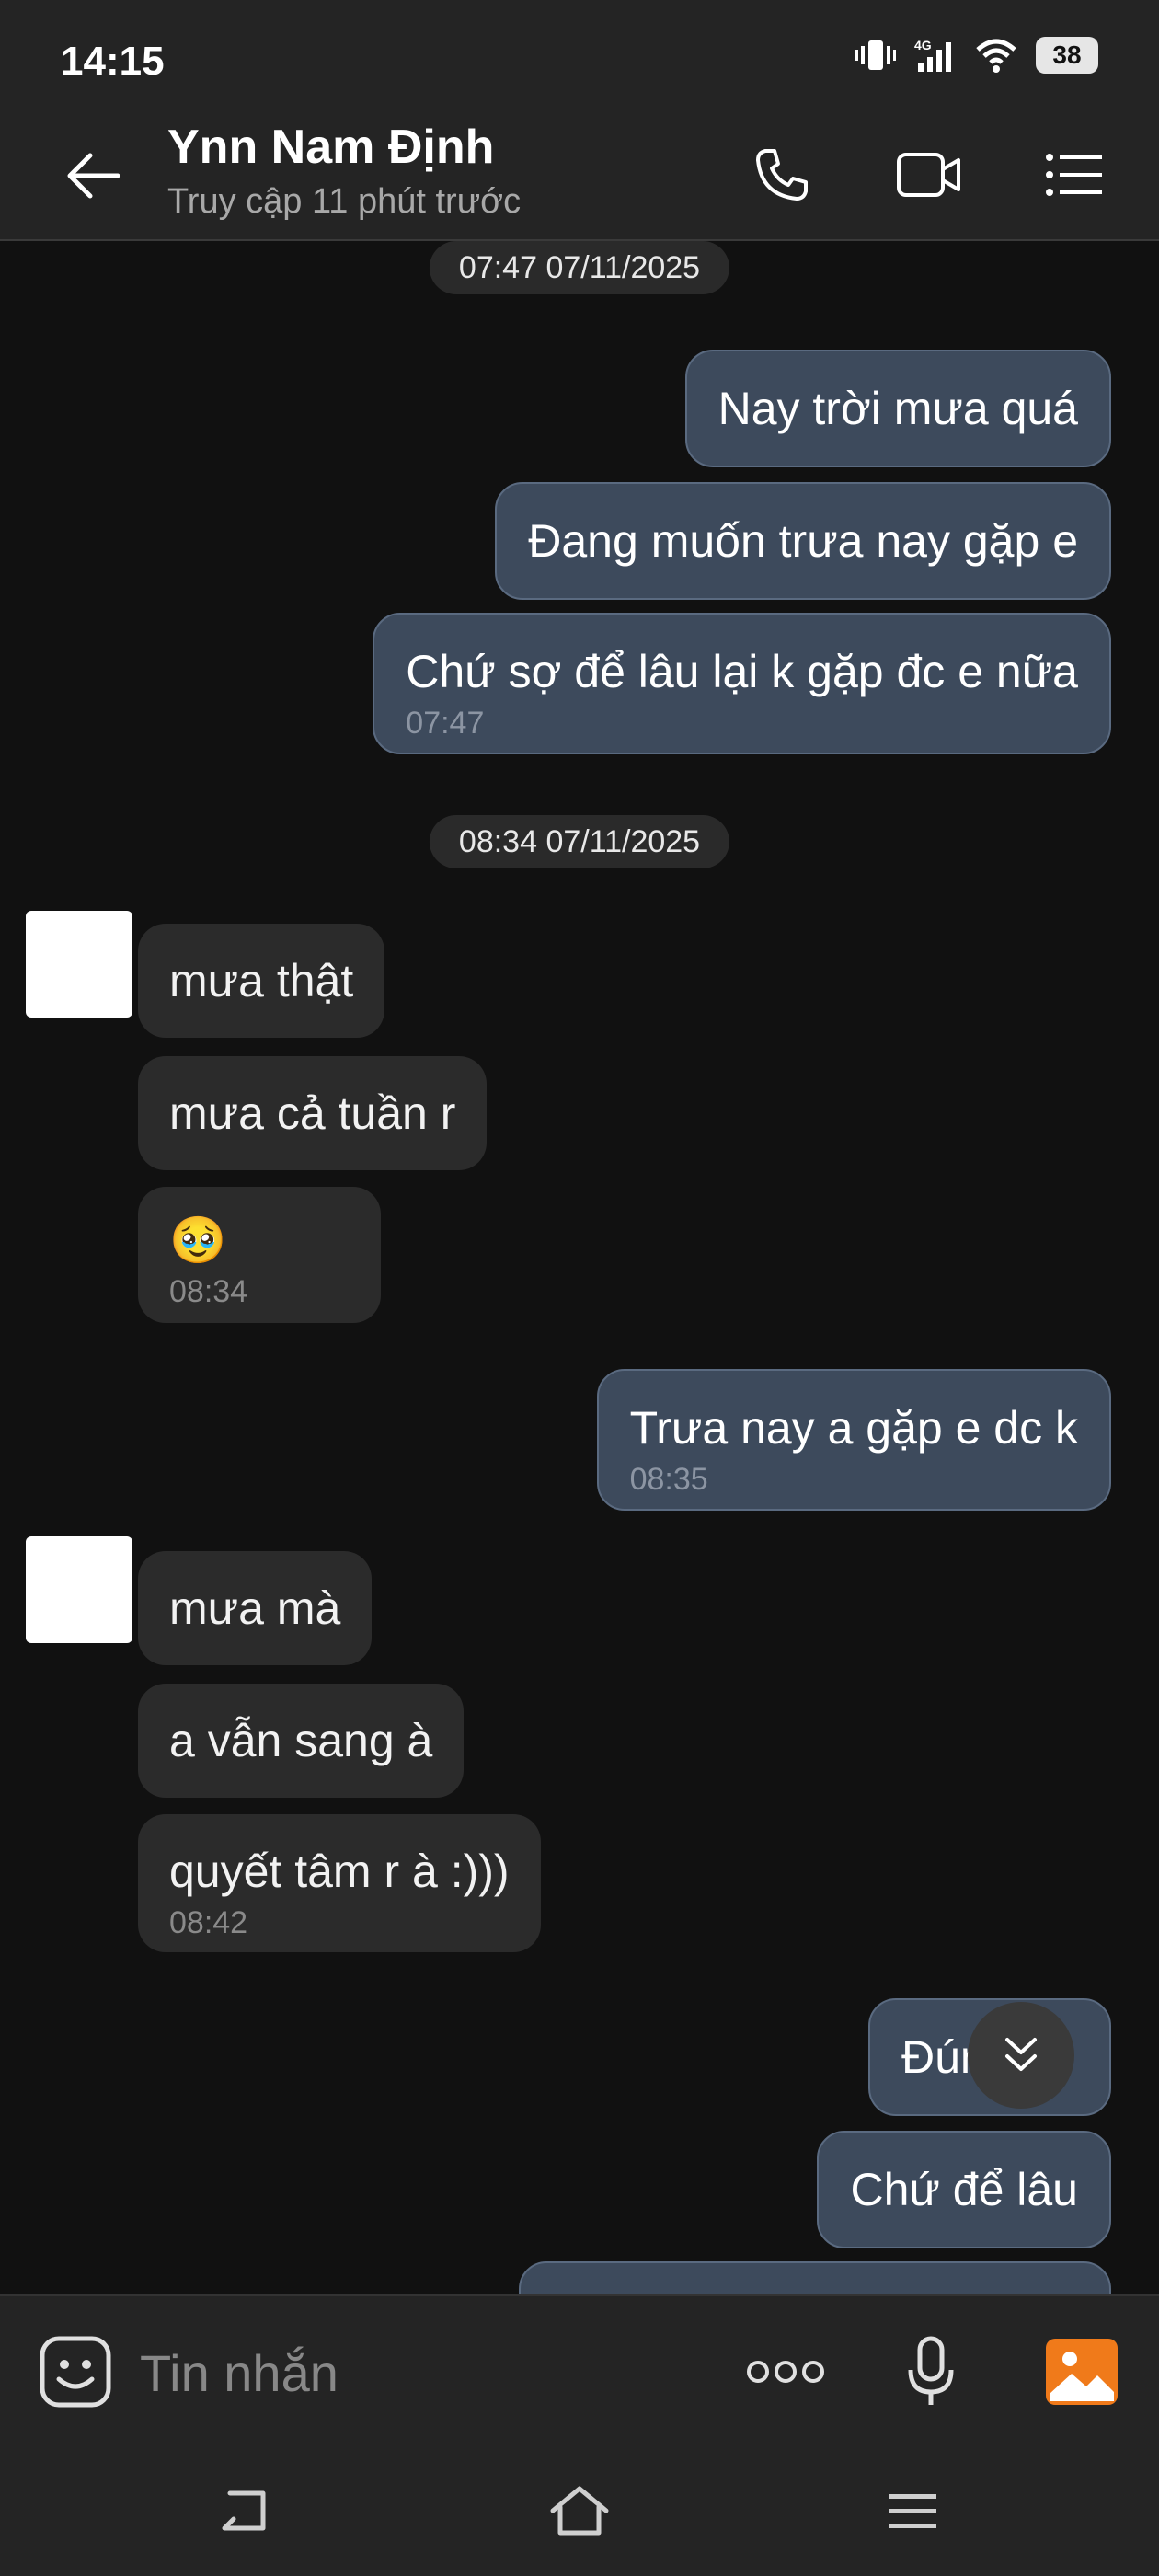 The width and height of the screenshot is (1159, 2576). What do you see at coordinates (579, 55) in the screenshot?
I see `status-bar: 14:15 4G 38` at bounding box center [579, 55].